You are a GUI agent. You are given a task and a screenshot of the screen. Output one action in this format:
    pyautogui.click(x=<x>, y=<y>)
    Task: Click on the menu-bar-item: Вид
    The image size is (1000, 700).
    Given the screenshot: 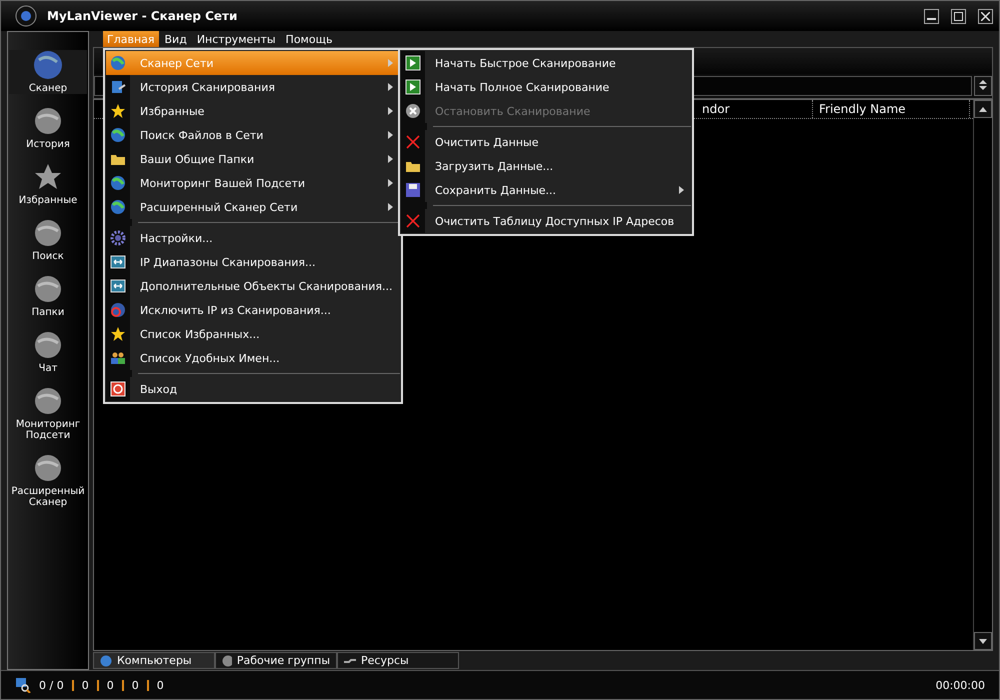 What is the action you would take?
    pyautogui.click(x=175, y=39)
    